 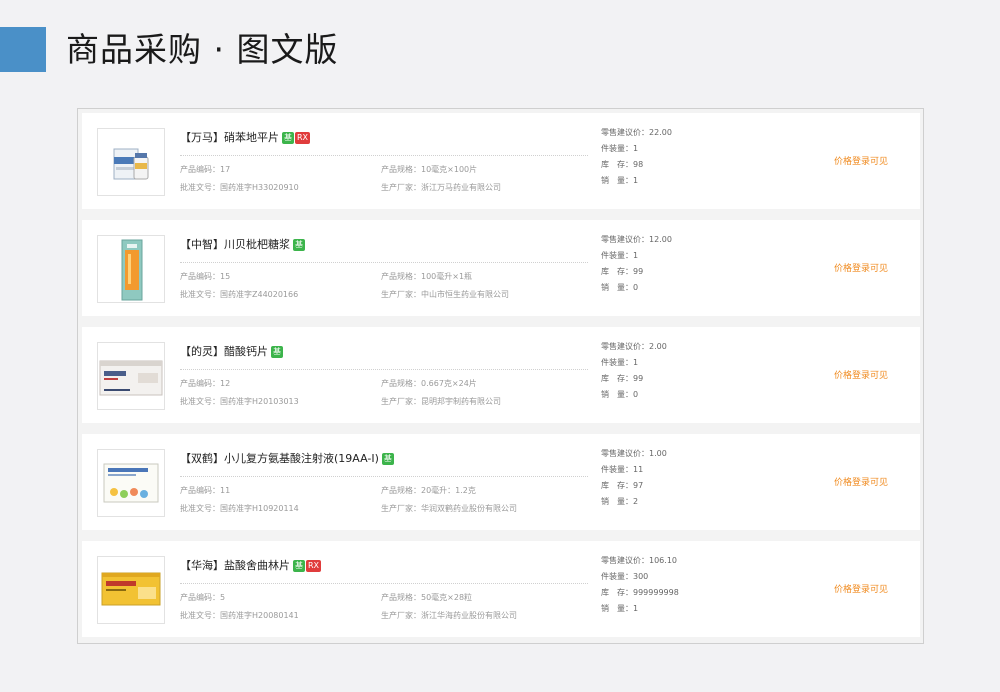 I want to click on retail-price: 零售建议价：106.10, so click(x=639, y=560).